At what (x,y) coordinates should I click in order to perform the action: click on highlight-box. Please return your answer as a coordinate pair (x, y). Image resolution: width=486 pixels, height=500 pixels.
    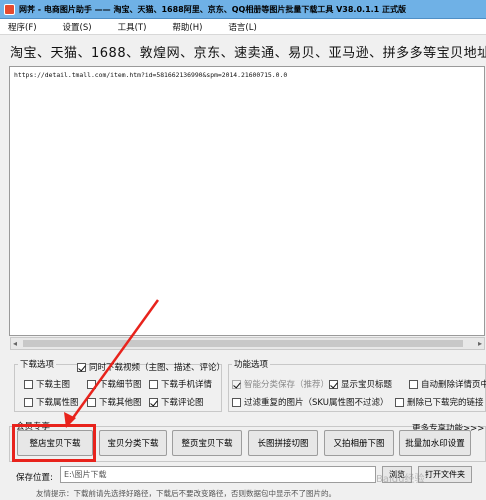
    Looking at the image, I should click on (54, 443).